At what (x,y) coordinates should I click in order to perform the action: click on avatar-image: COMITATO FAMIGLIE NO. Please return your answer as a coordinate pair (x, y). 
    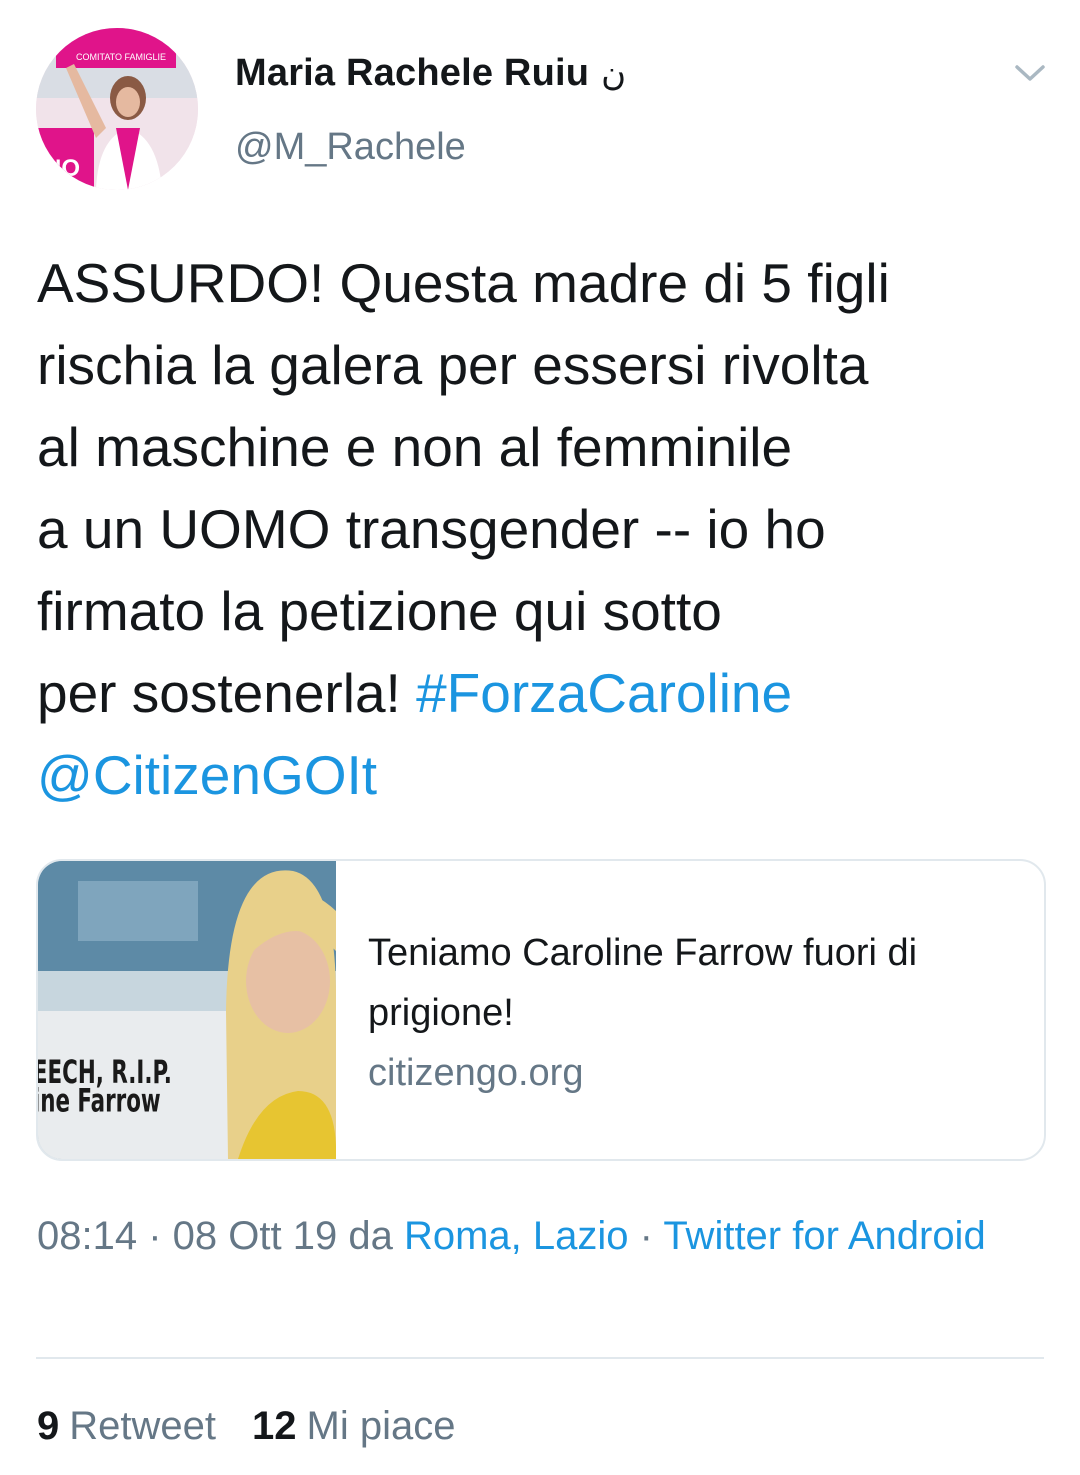
    Looking at the image, I should click on (117, 109).